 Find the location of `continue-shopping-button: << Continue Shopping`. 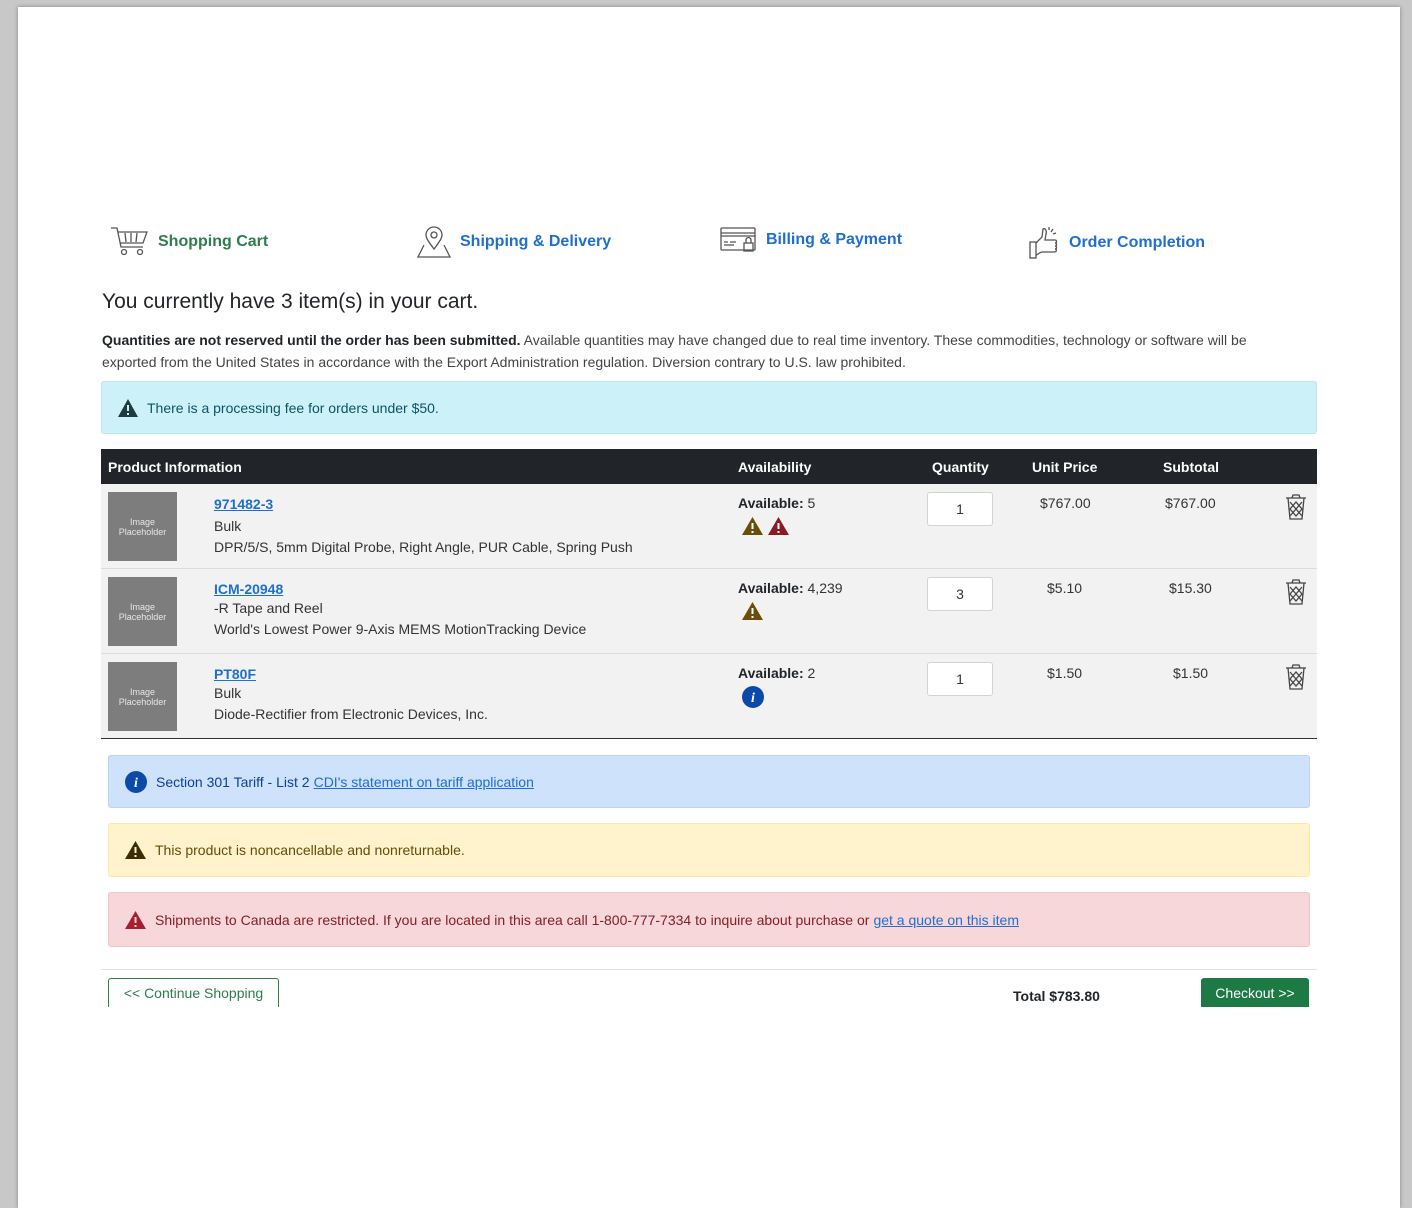

continue-shopping-button: << Continue Shopping is located at coordinates (193, 992).